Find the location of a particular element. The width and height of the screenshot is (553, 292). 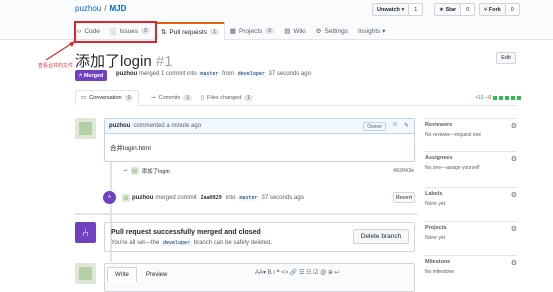

tab-conversation-count: 0 is located at coordinates (129, 98).